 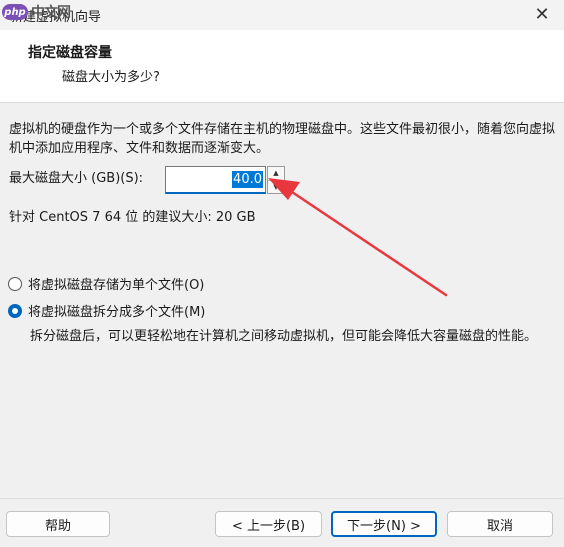 I want to click on spin-down-button: ▼, so click(x=276, y=186).